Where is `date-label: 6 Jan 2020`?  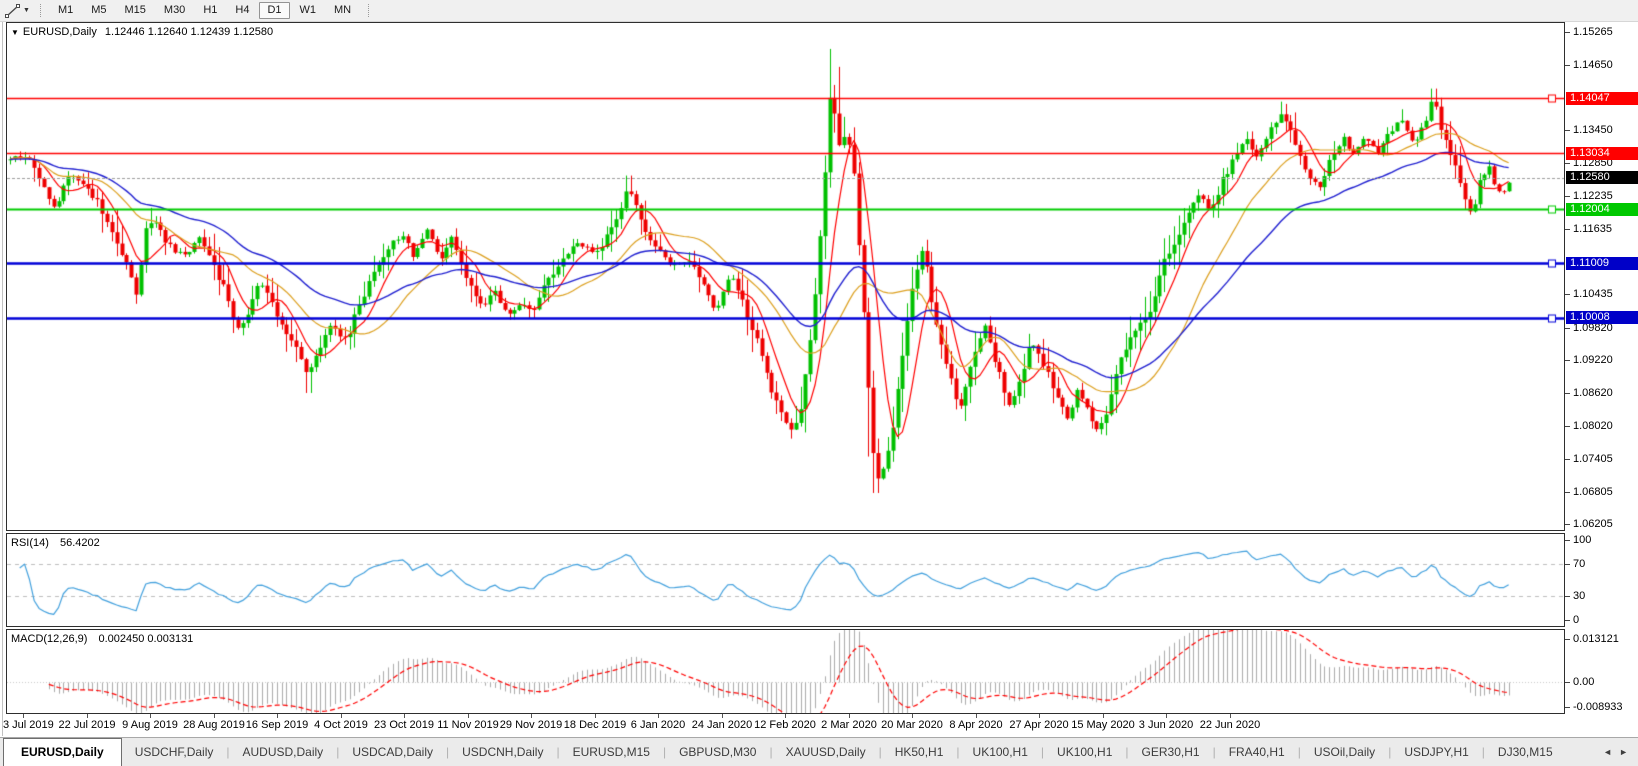
date-label: 6 Jan 2020 is located at coordinates (658, 725).